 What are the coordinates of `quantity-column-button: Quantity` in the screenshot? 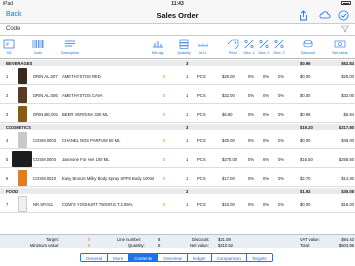 It's located at (184, 49).